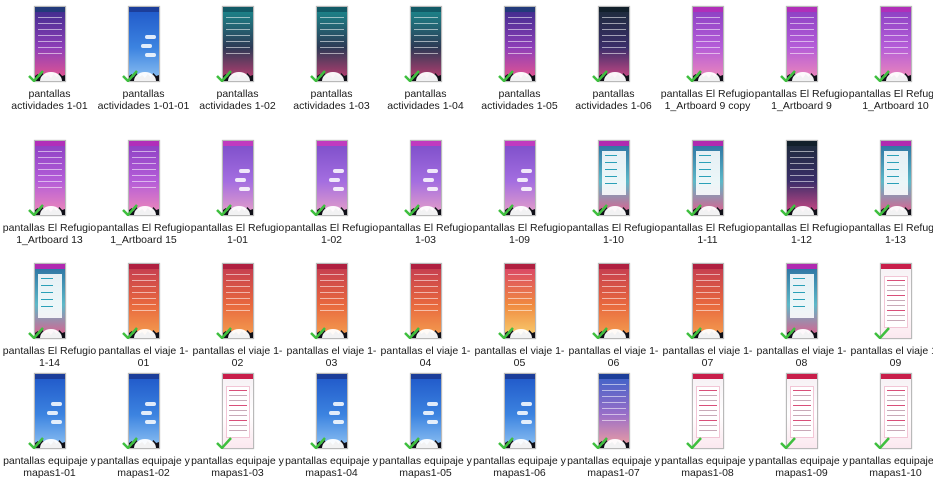 Image resolution: width=933 pixels, height=503 pixels. I want to click on file-item: pantallas el viaje 1-07, so click(707, 316).